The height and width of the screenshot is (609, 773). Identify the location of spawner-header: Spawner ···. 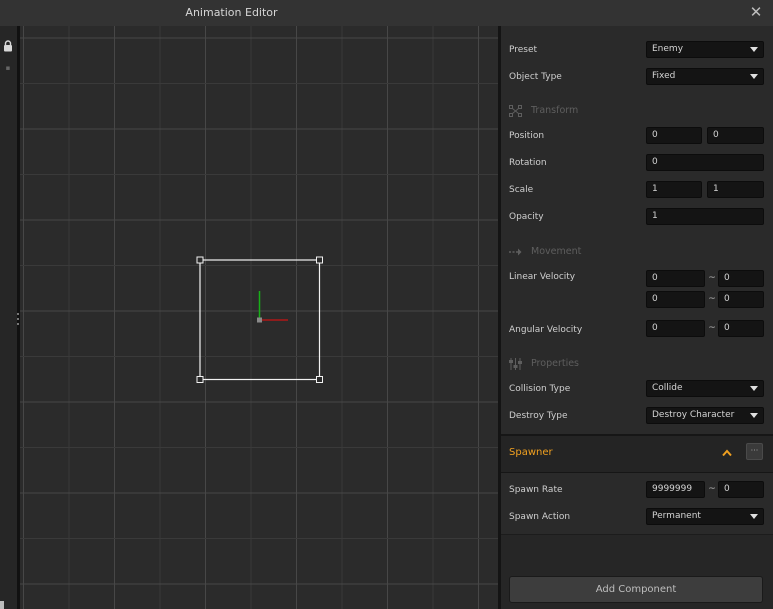
(637, 454).